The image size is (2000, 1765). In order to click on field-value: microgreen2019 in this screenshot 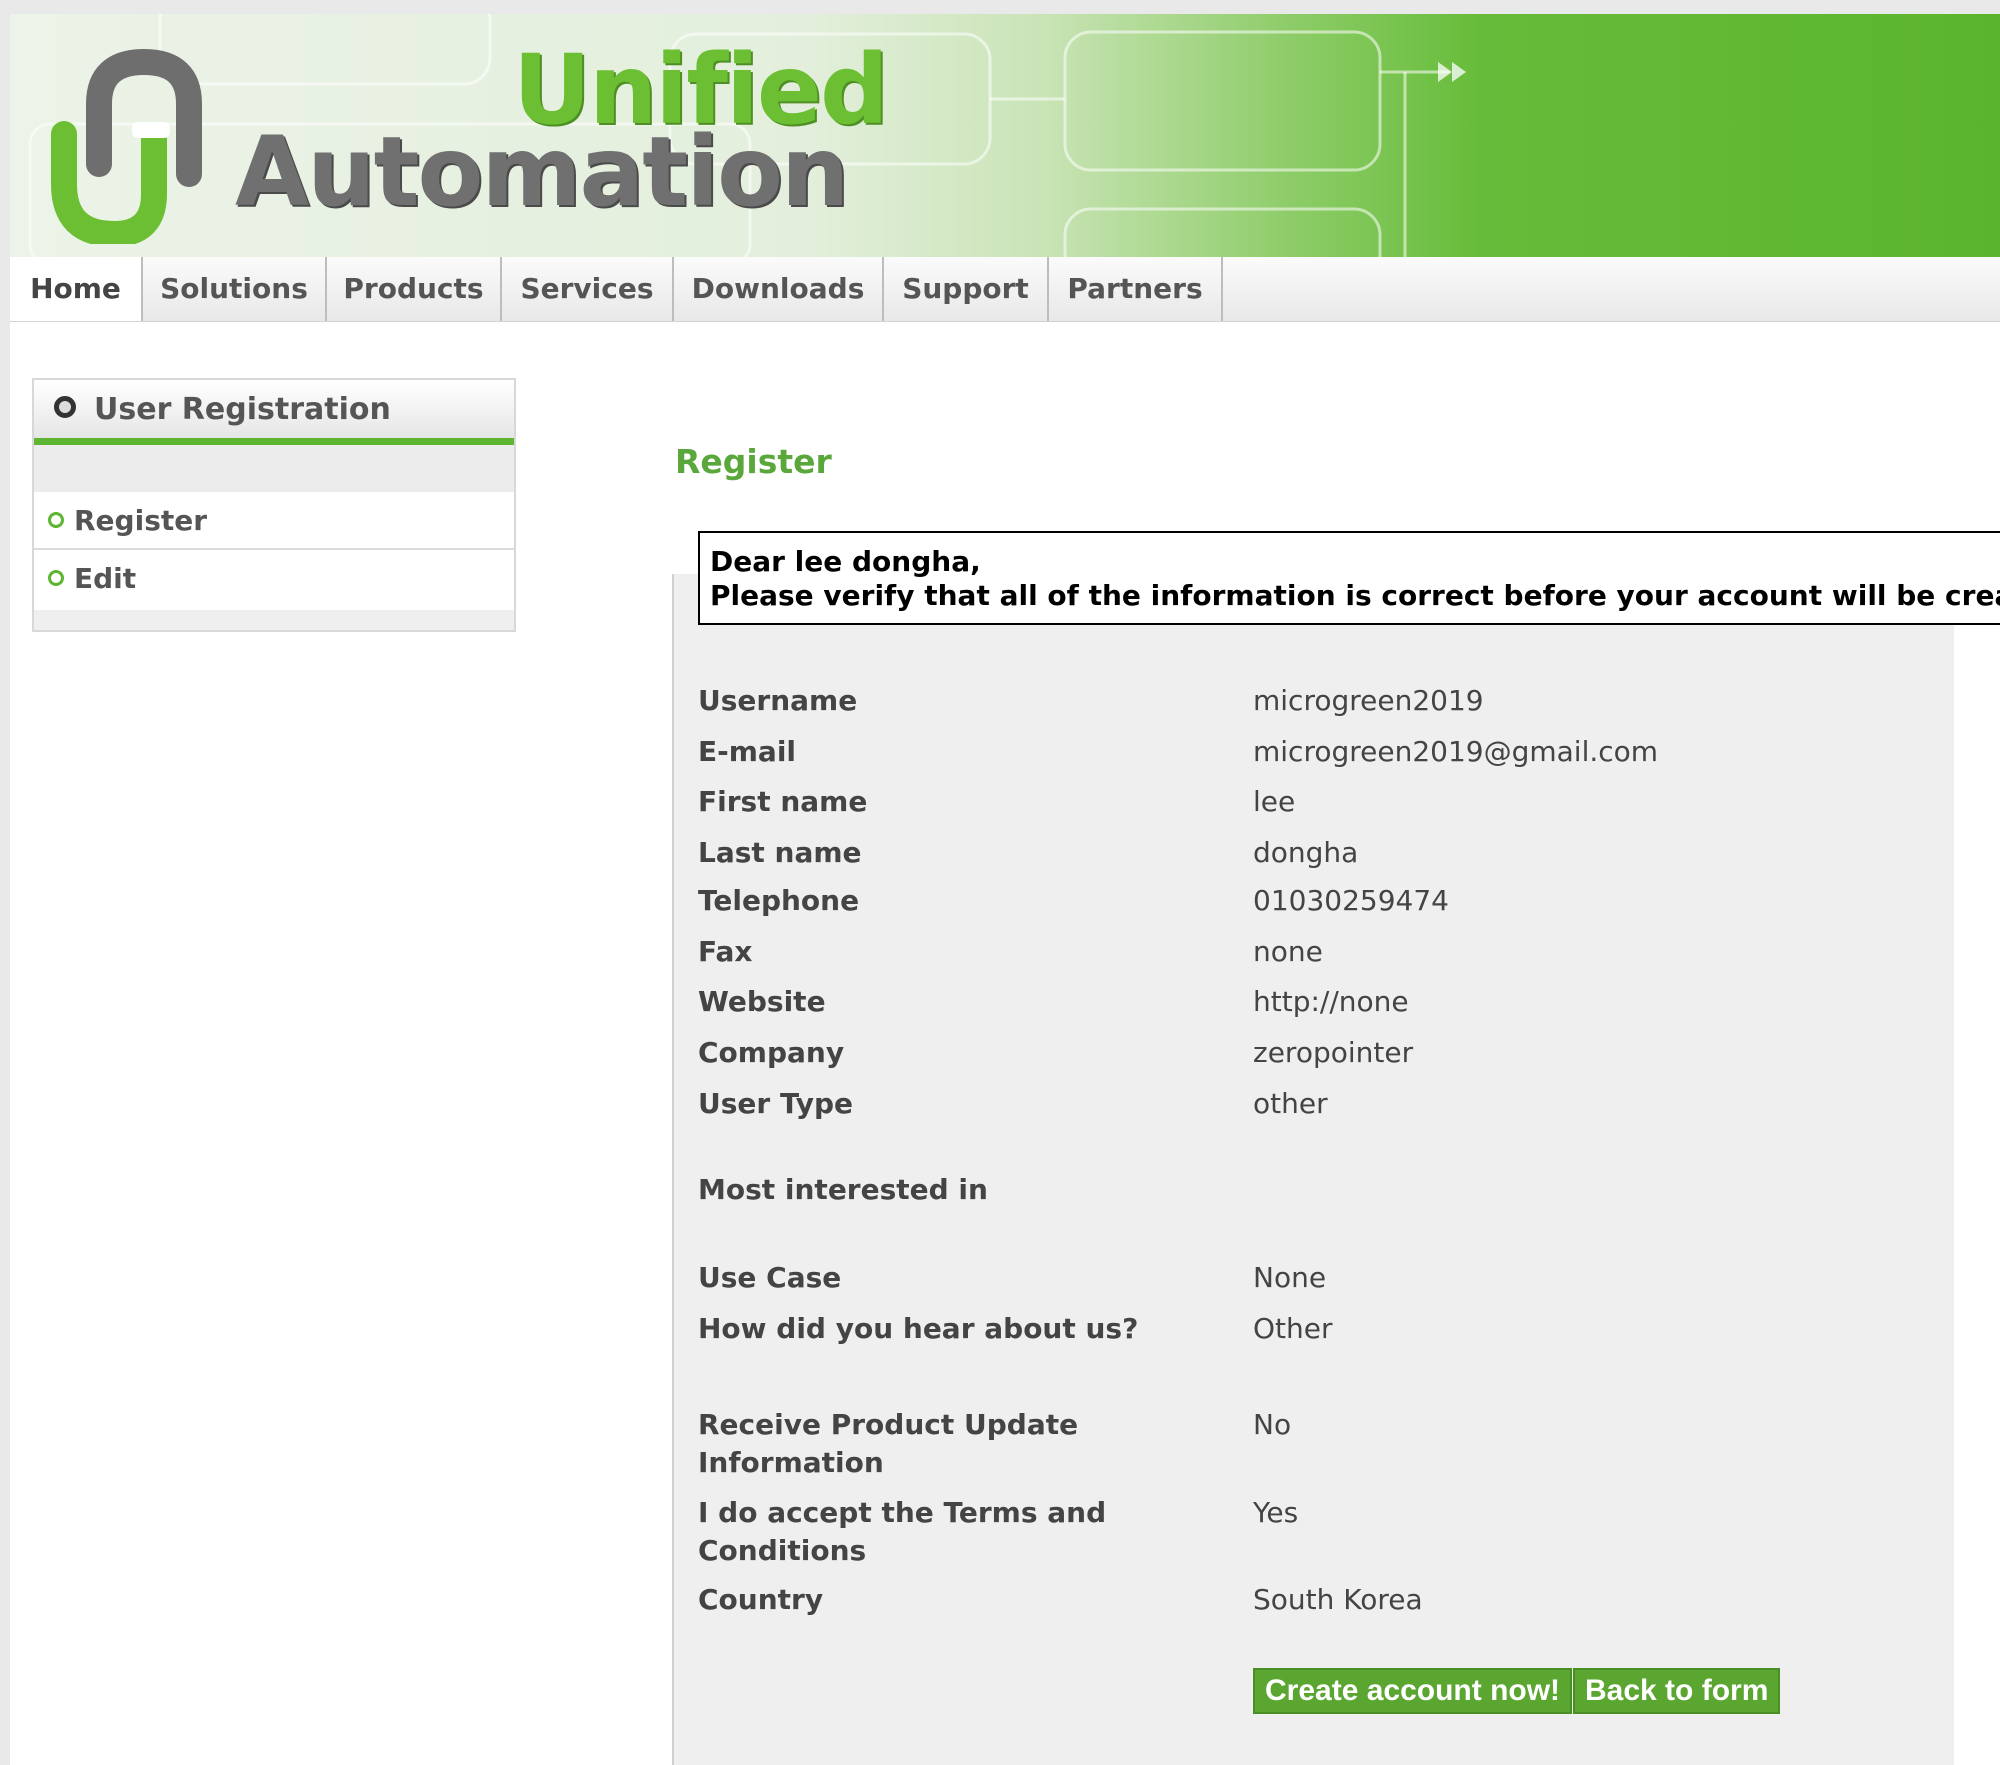, I will do `click(1368, 700)`.